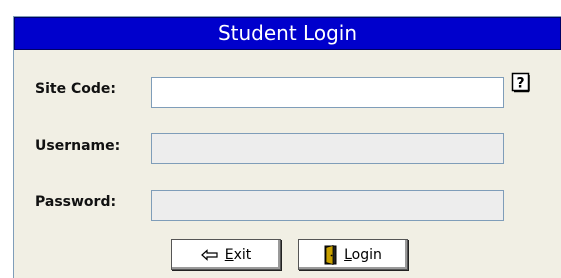 This screenshot has height=278, width=561. What do you see at coordinates (327, 92) in the screenshot?
I see `site-code-input` at bounding box center [327, 92].